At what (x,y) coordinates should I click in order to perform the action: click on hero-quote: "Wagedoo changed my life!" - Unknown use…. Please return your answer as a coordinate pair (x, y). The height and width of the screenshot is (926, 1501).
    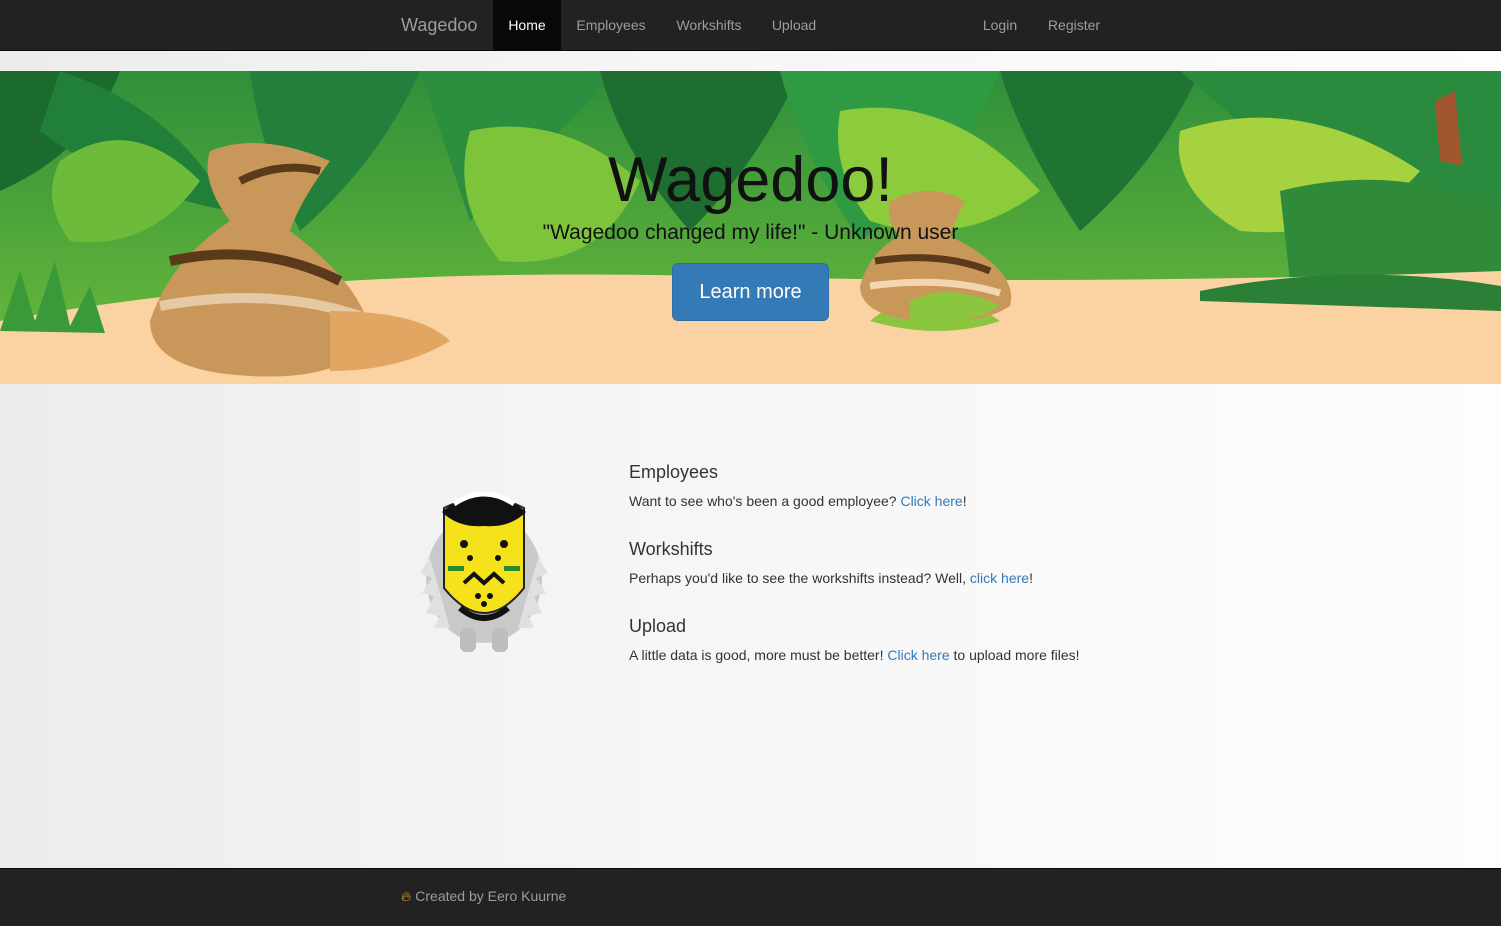
    Looking at the image, I should click on (750, 232).